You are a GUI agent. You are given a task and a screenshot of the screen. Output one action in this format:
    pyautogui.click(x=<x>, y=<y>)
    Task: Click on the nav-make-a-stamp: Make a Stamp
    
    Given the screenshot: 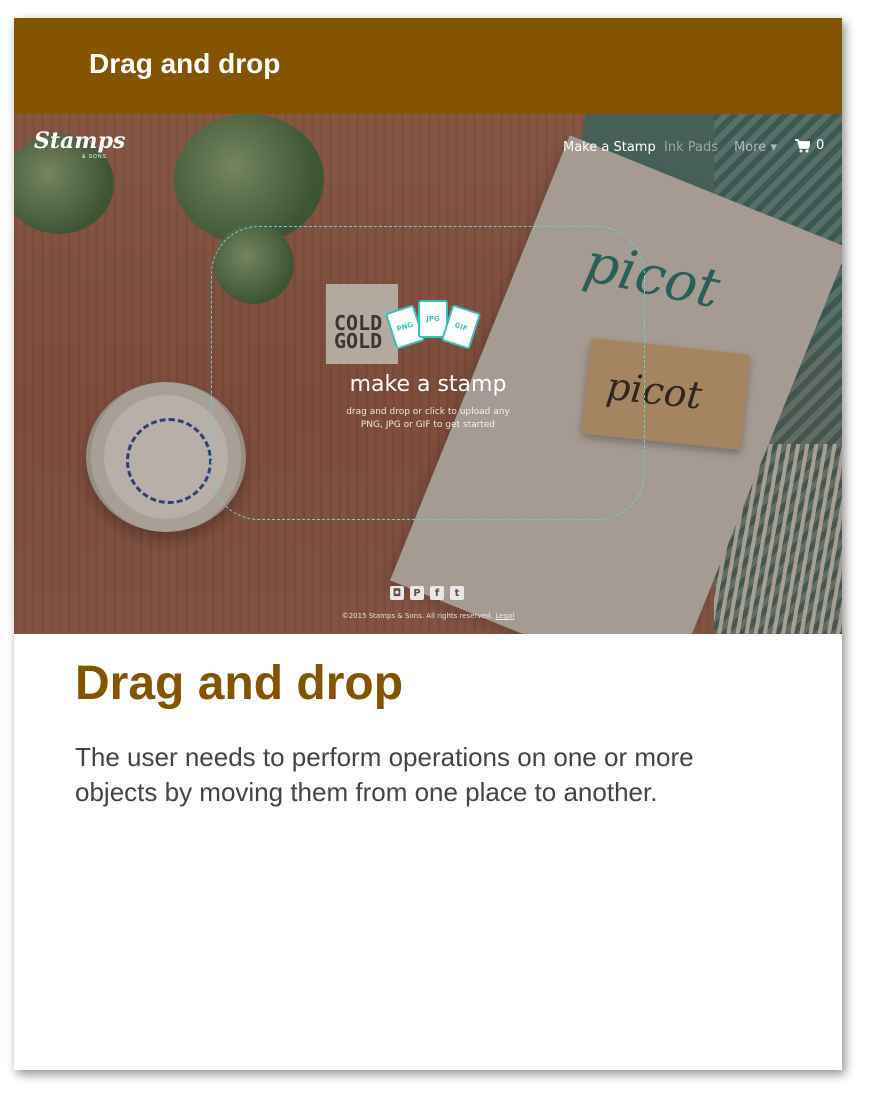 What is the action you would take?
    pyautogui.click(x=609, y=147)
    